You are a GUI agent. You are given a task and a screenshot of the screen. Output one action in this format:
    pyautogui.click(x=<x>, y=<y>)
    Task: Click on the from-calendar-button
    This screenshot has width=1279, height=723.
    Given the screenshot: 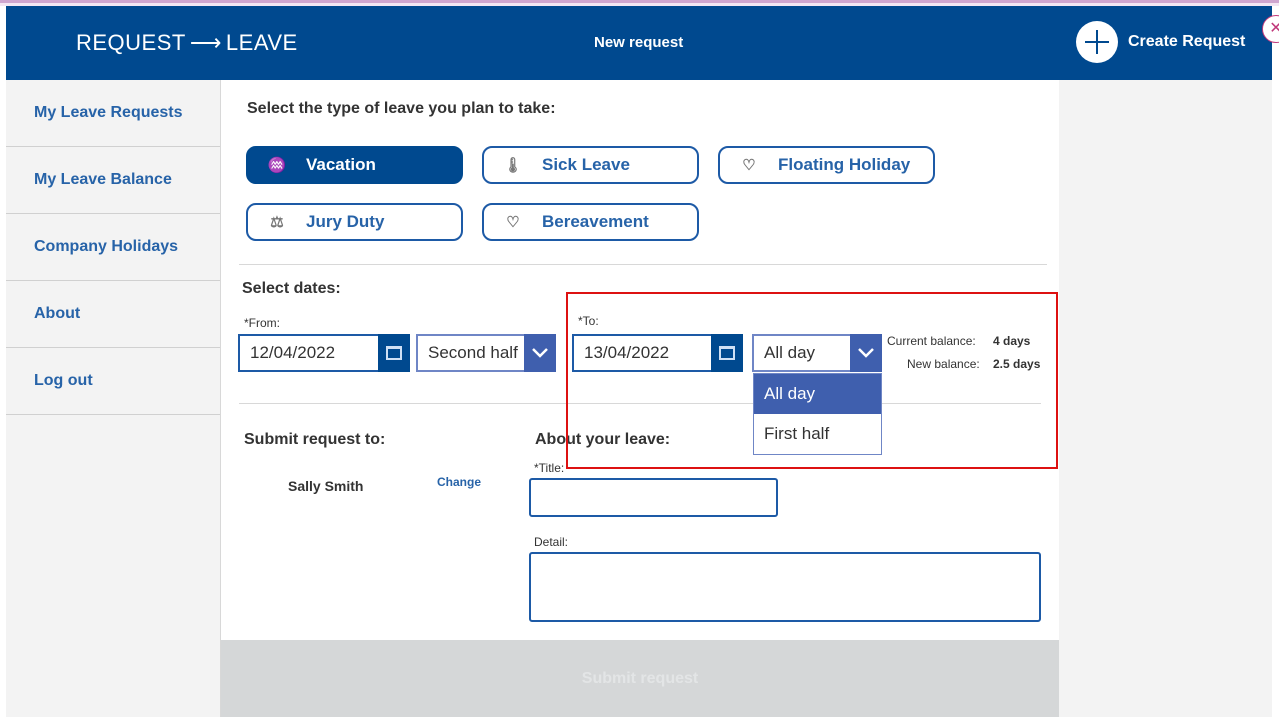 What is the action you would take?
    pyautogui.click(x=394, y=353)
    